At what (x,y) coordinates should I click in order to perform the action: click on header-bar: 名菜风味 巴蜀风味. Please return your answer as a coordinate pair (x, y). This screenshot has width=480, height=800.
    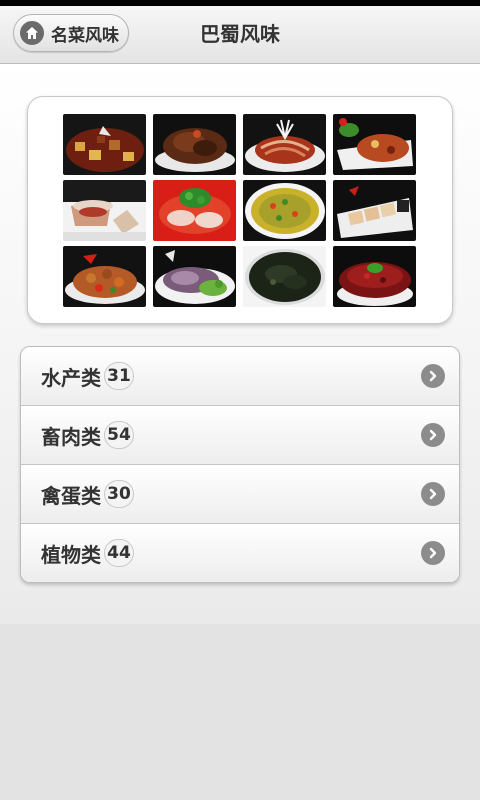
    Looking at the image, I should click on (240, 35).